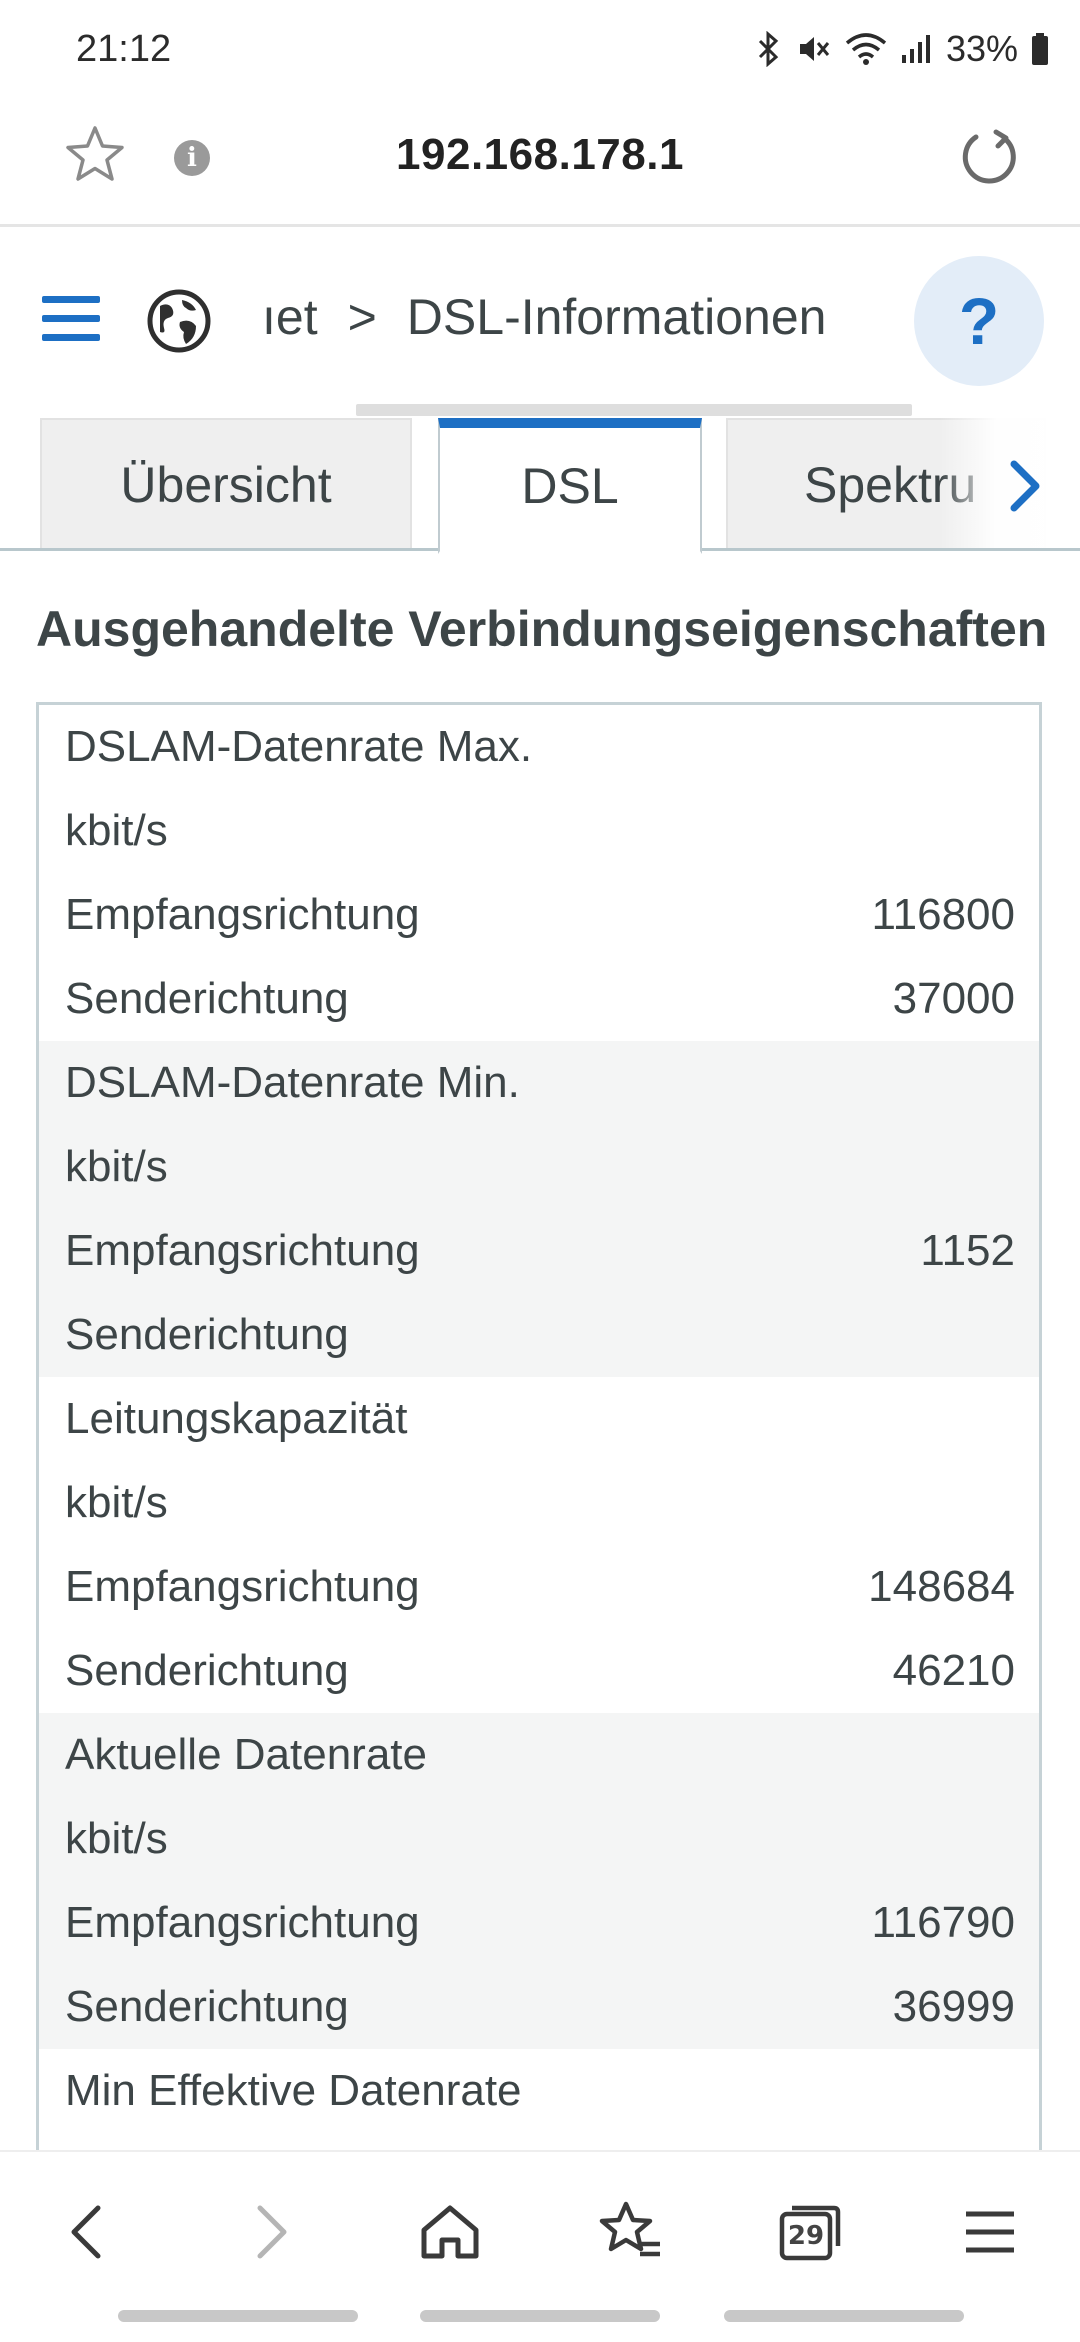  I want to click on table-row: Senderichtung 37000, so click(540, 998).